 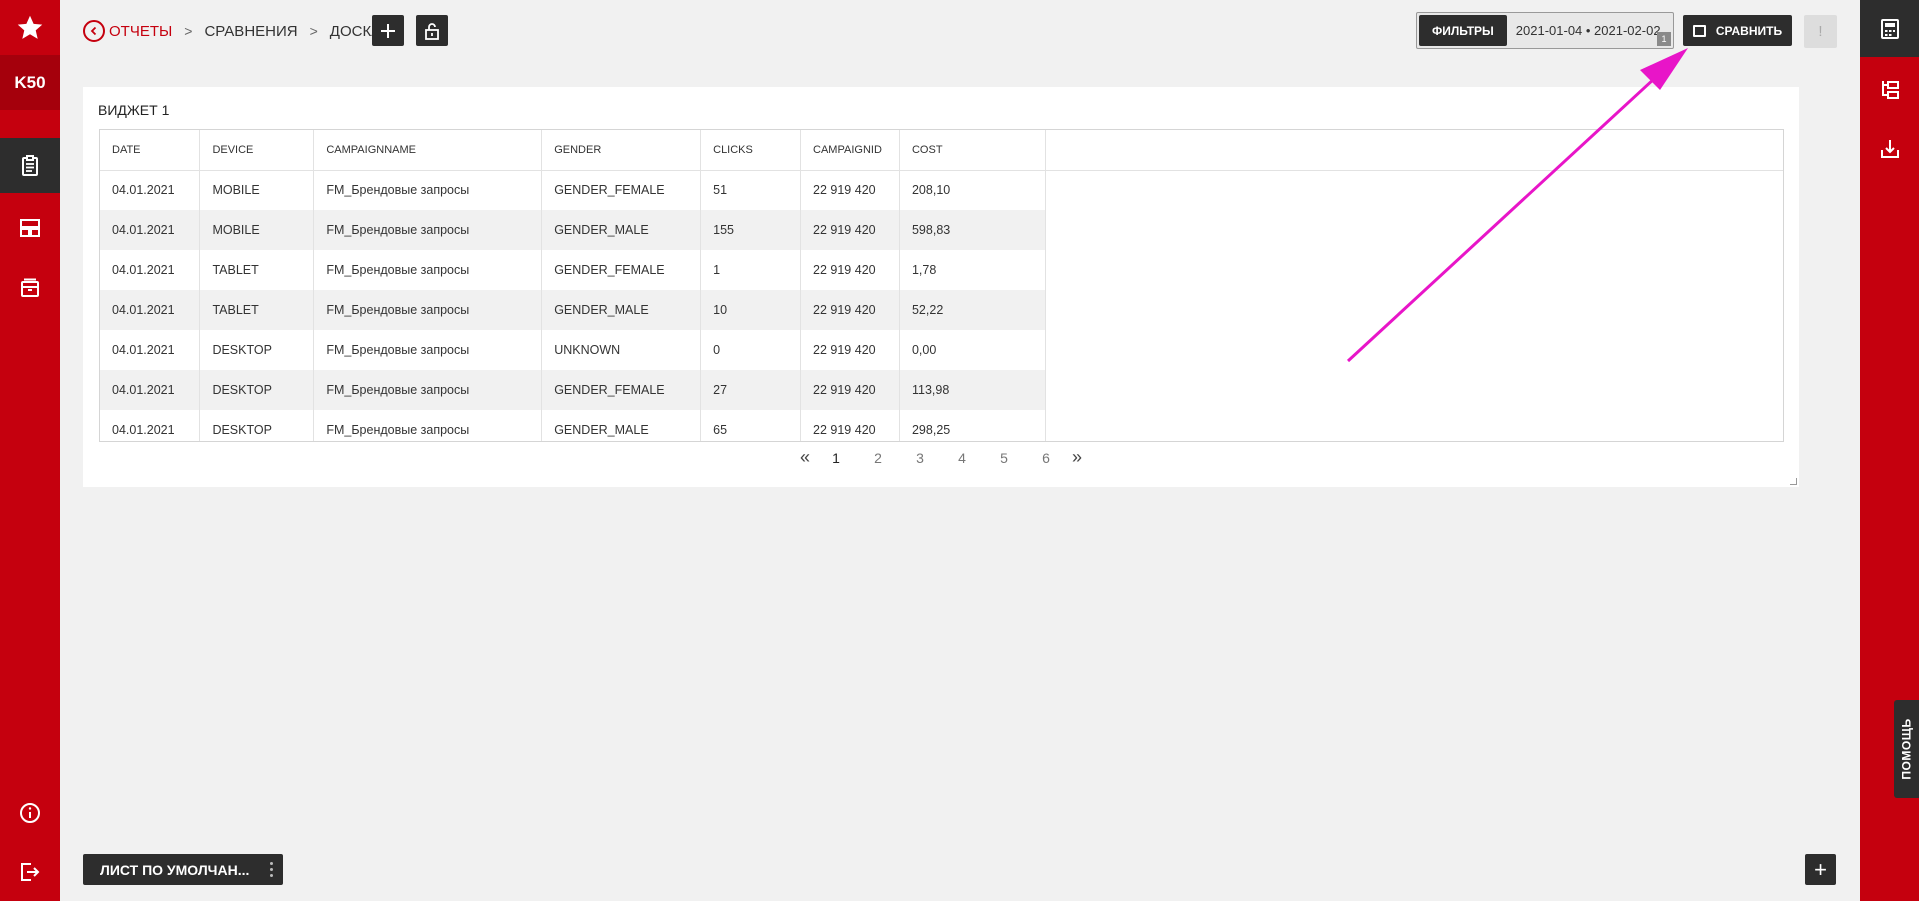 What do you see at coordinates (257, 310) in the screenshot?
I see `cell-device: TABLET` at bounding box center [257, 310].